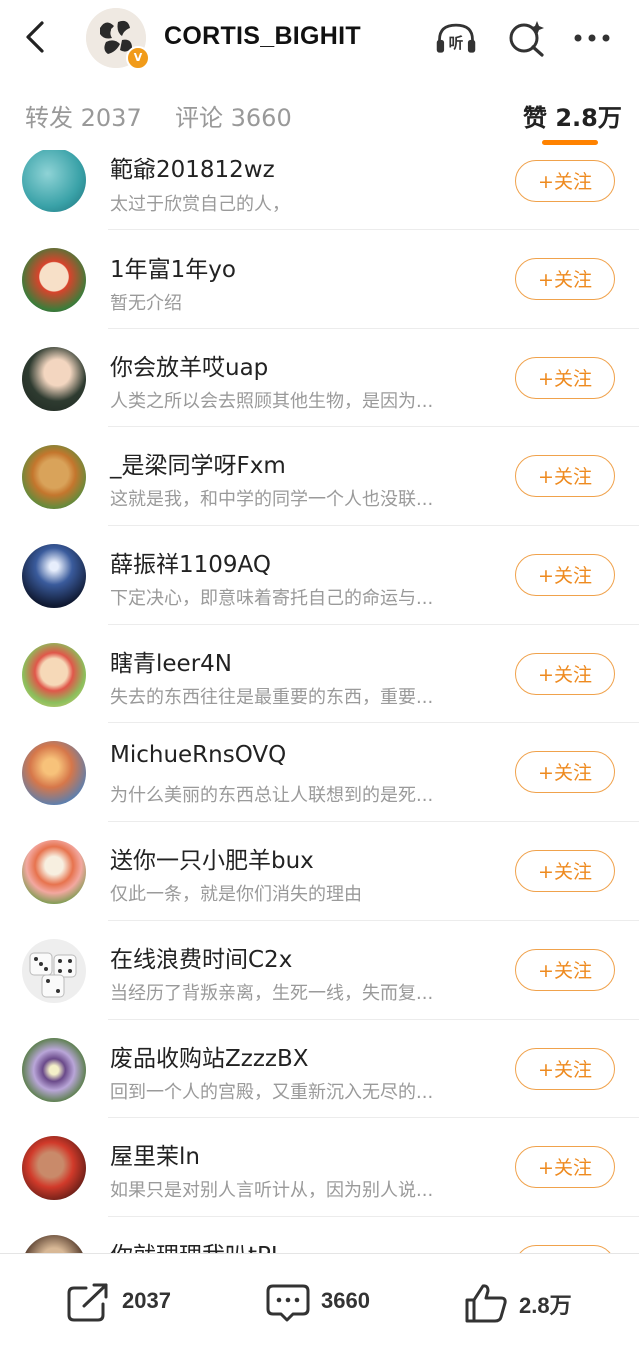  I want to click on list-item: 屋里茉ln 如果只是对别人言听计从，因为别人说... +关注, so click(319, 1167).